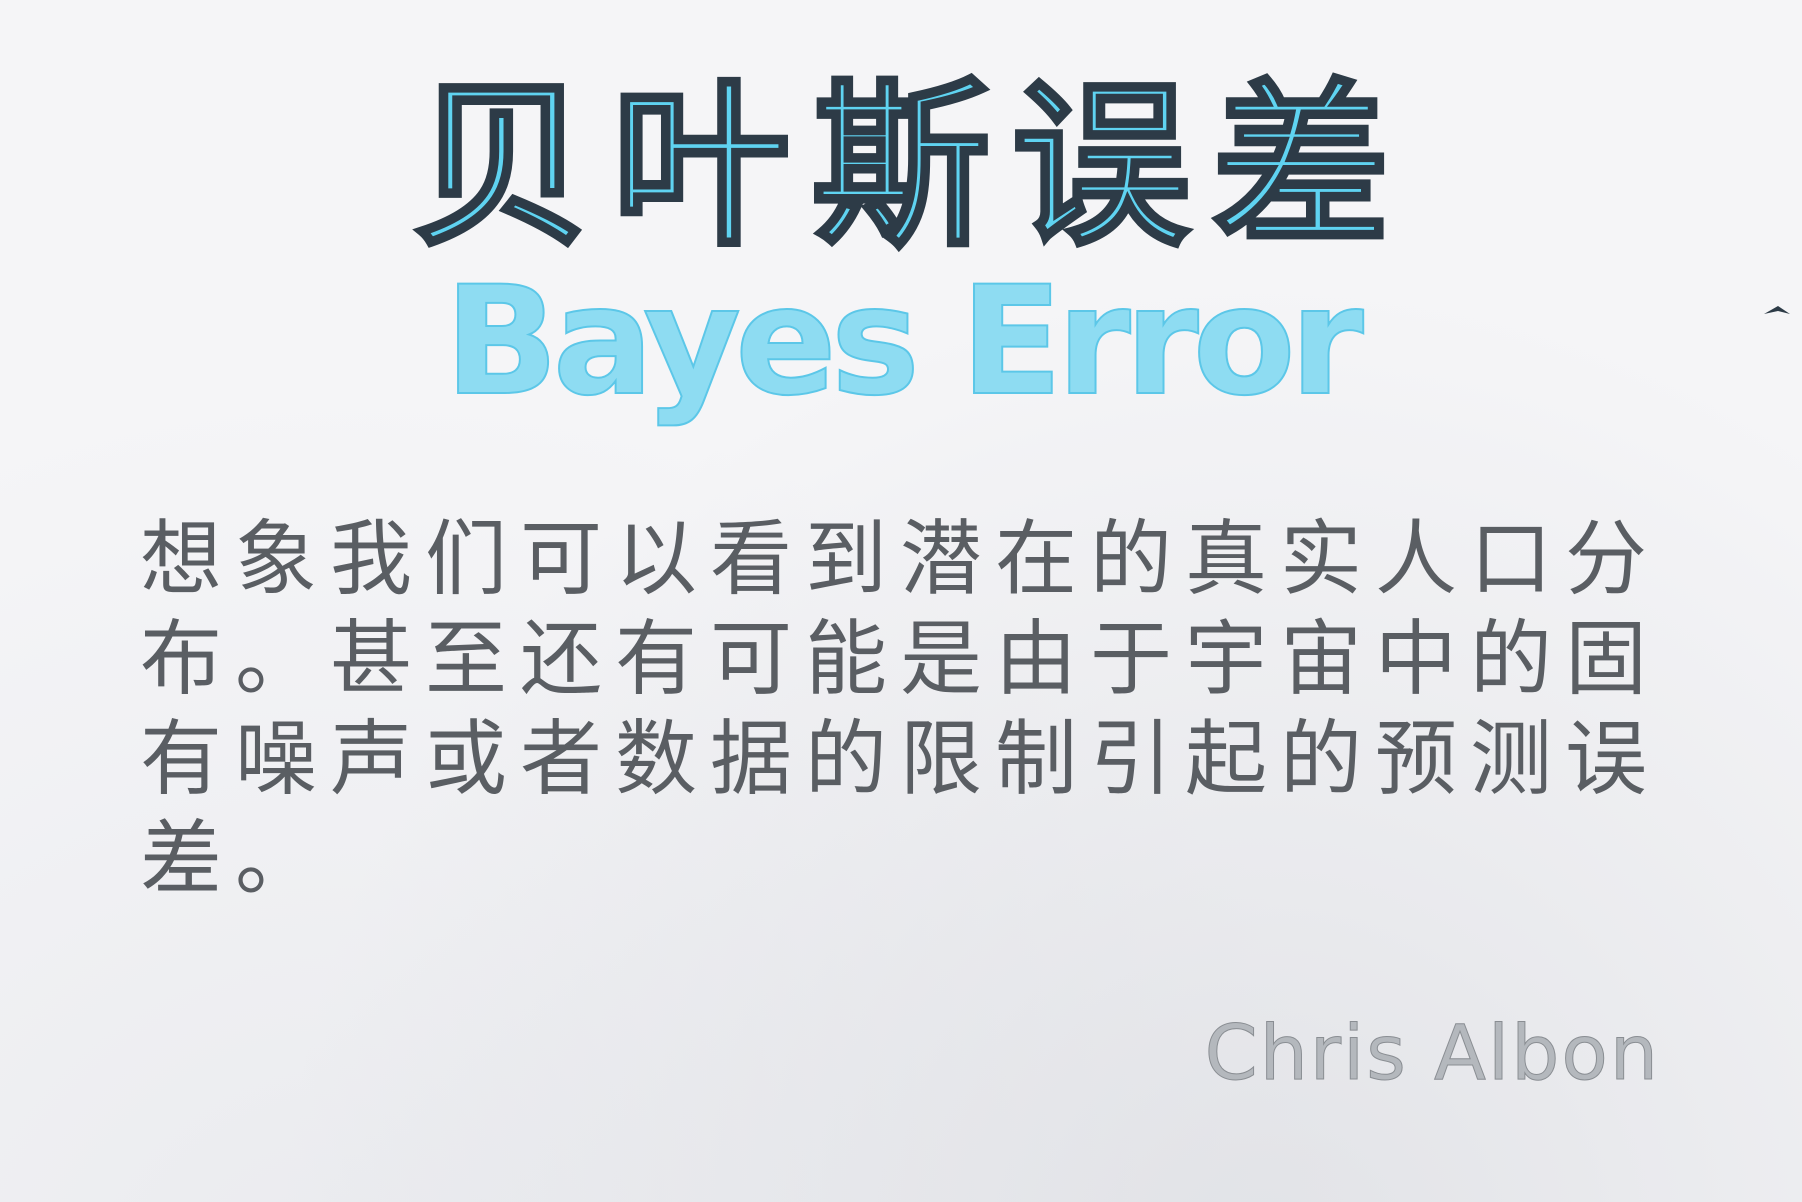  What do you see at coordinates (911, 166) in the screenshot?
I see `page-title: 贝叶斯误差` at bounding box center [911, 166].